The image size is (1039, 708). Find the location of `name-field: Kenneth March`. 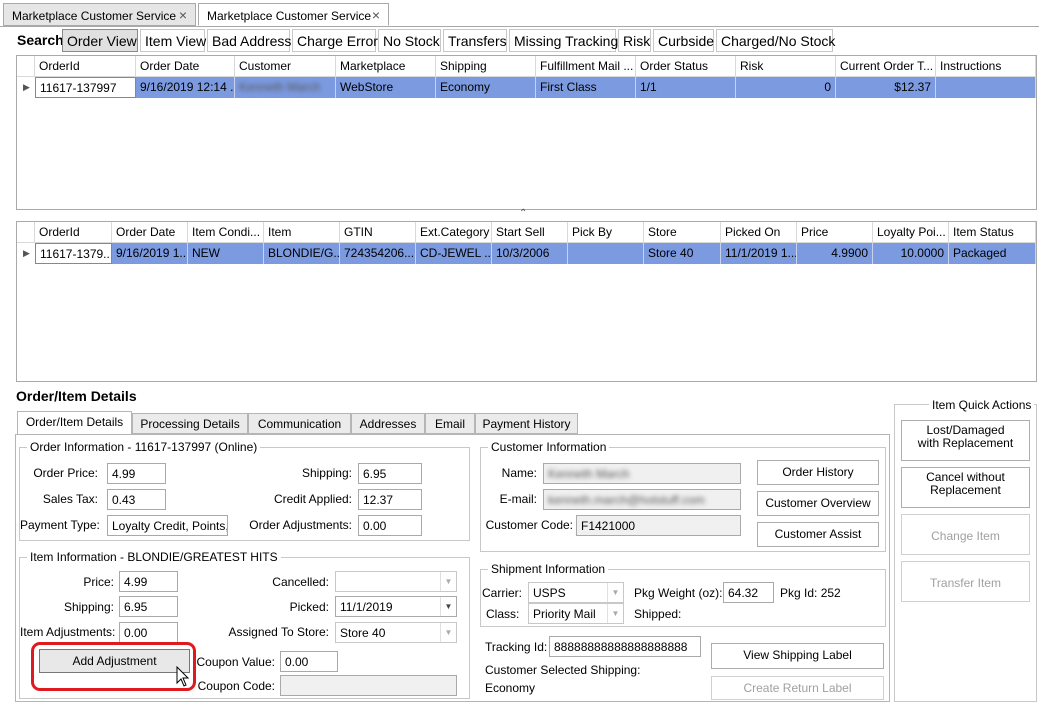

name-field: Kenneth March is located at coordinates (642, 473).